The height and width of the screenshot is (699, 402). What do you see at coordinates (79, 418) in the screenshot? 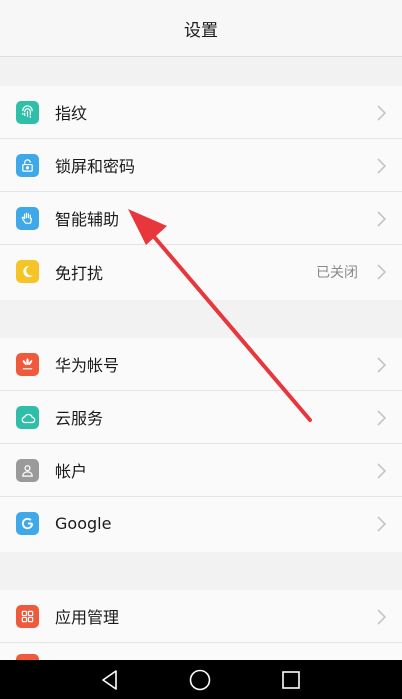
I see `settings-item-label: 云服务` at bounding box center [79, 418].